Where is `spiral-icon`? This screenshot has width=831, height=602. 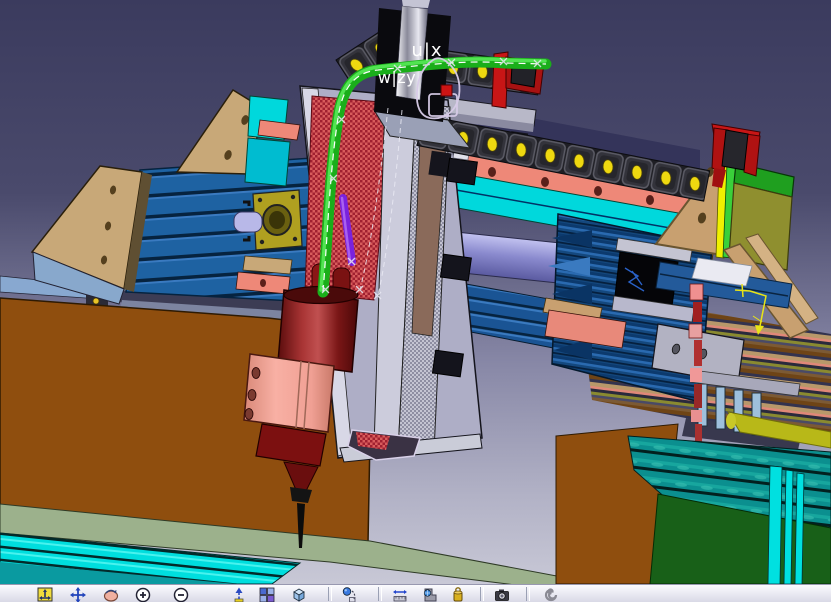
spiral-icon is located at coordinates (551, 594).